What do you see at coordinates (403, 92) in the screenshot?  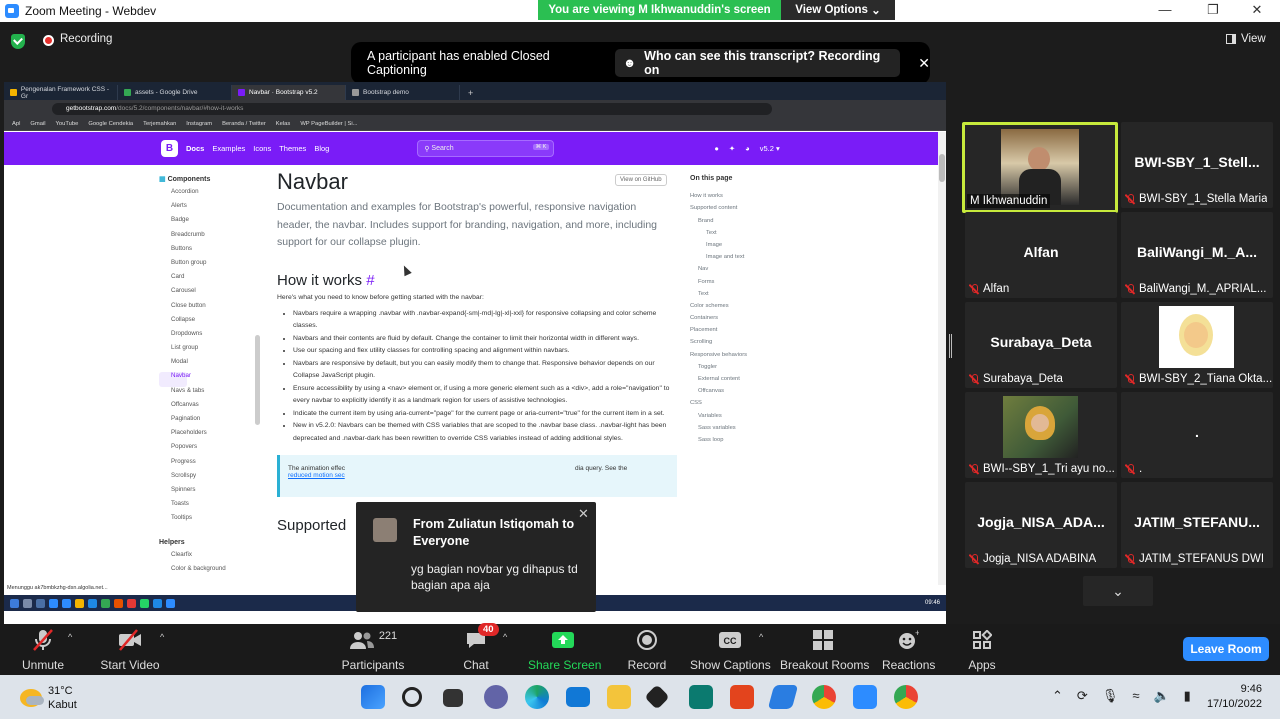 I see `browser-tab: Bootstrap demo` at bounding box center [403, 92].